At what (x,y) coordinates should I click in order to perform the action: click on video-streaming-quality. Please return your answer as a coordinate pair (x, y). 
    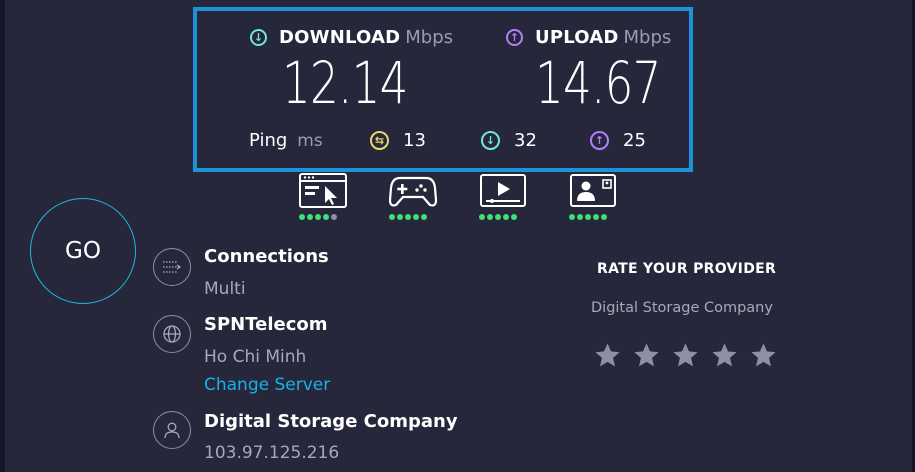
    Looking at the image, I should click on (503, 196).